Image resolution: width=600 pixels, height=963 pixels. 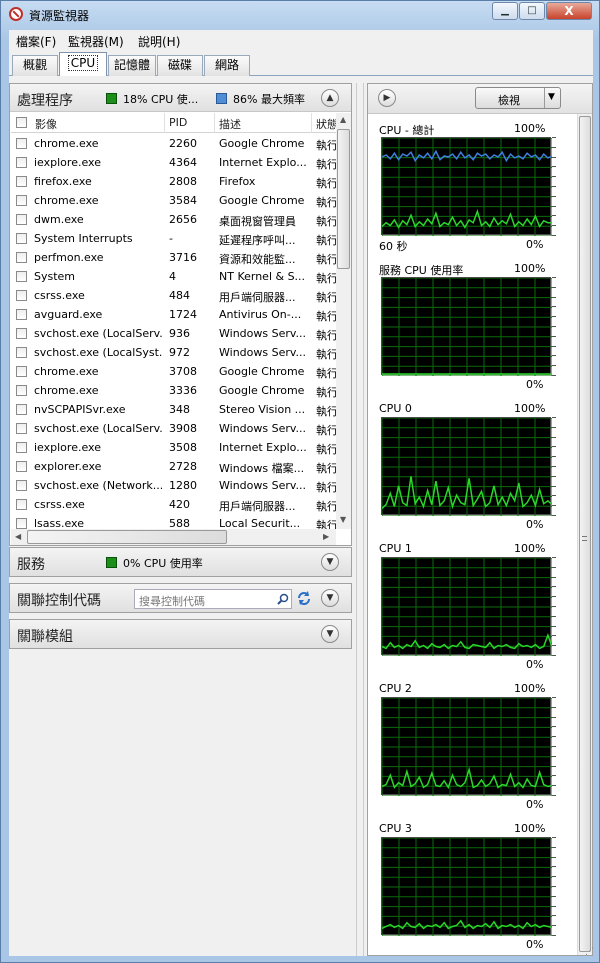 I want to click on associated-modules-panel: 關聯模組 ▼, so click(x=180, y=634).